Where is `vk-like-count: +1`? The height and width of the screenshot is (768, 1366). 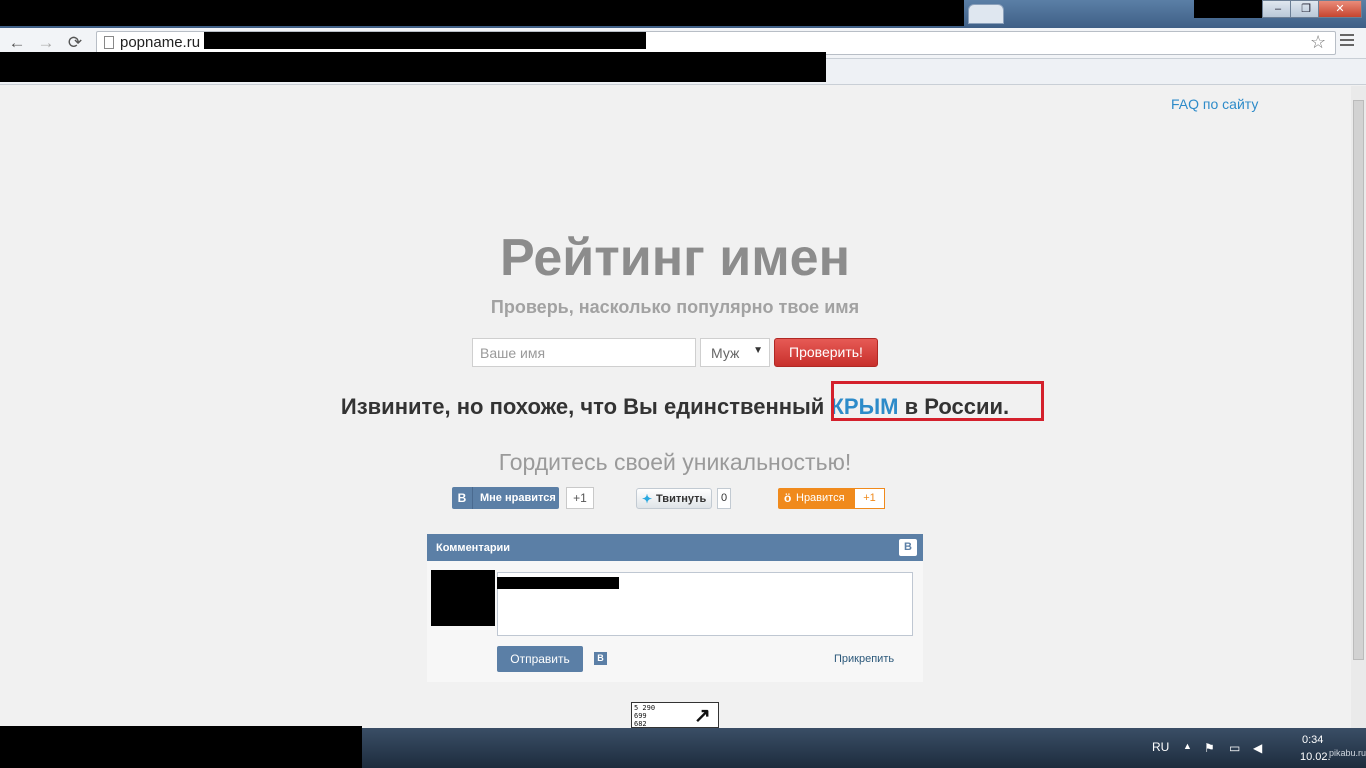 vk-like-count: +1 is located at coordinates (580, 498).